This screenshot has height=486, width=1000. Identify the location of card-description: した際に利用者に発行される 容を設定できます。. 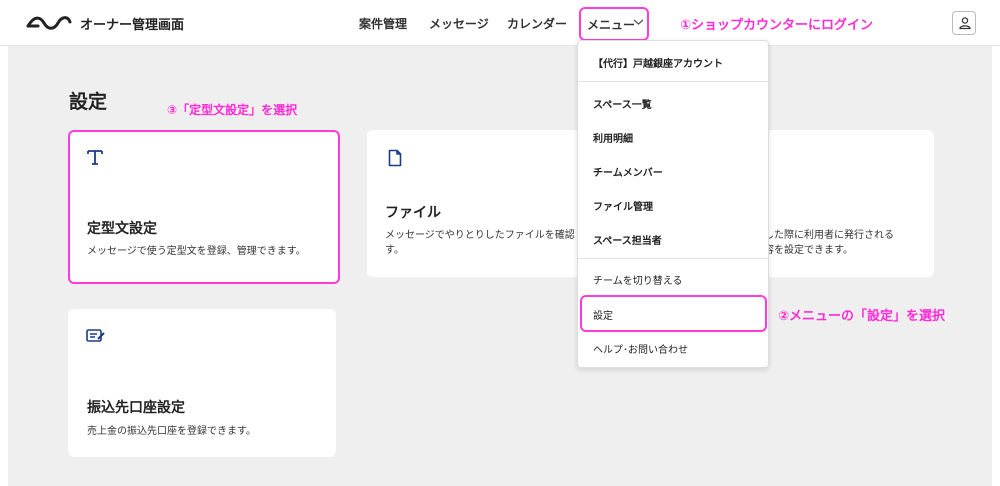
(846, 243).